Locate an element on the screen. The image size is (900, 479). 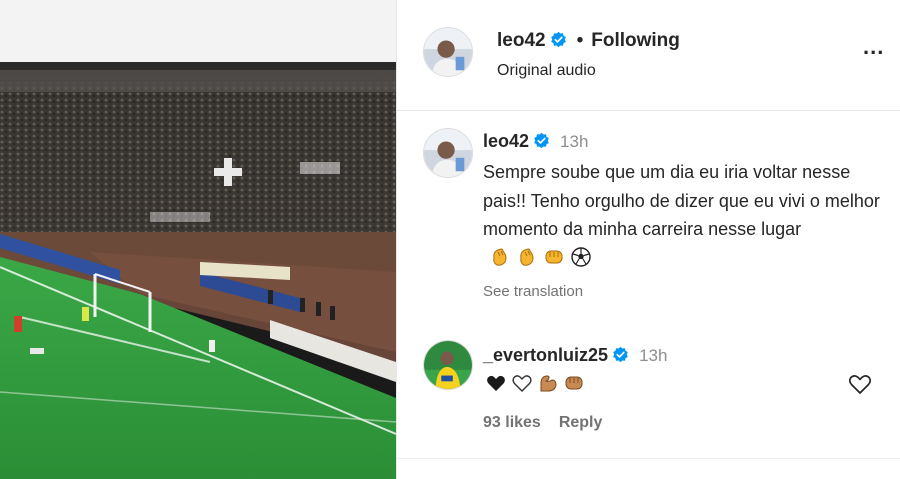
reply-emojis is located at coordinates (535, 383).